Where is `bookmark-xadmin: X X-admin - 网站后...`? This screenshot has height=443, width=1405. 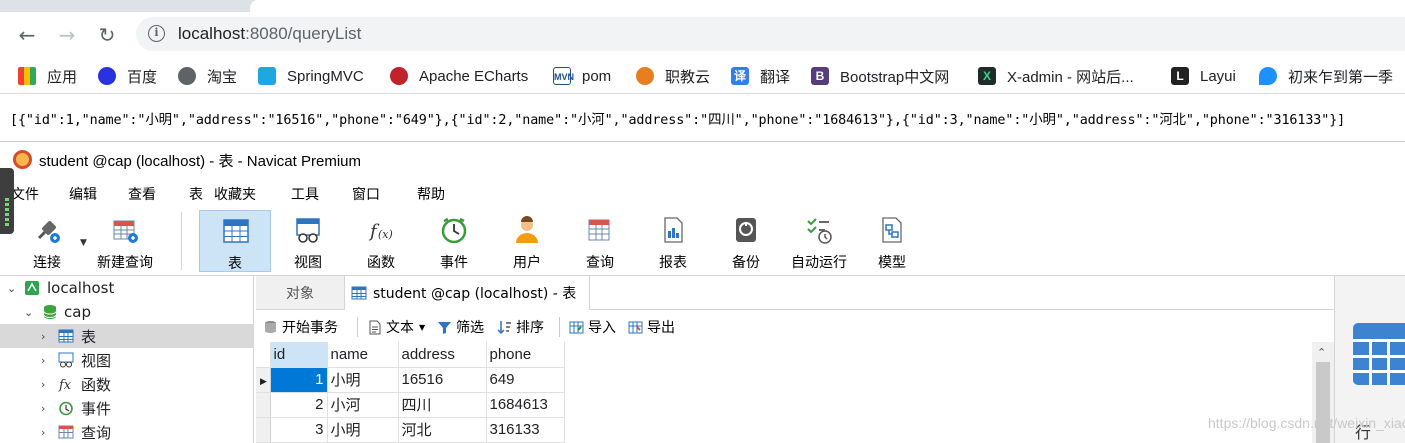
bookmark-xadmin: X X-admin - 网站后... is located at coordinates (1056, 76).